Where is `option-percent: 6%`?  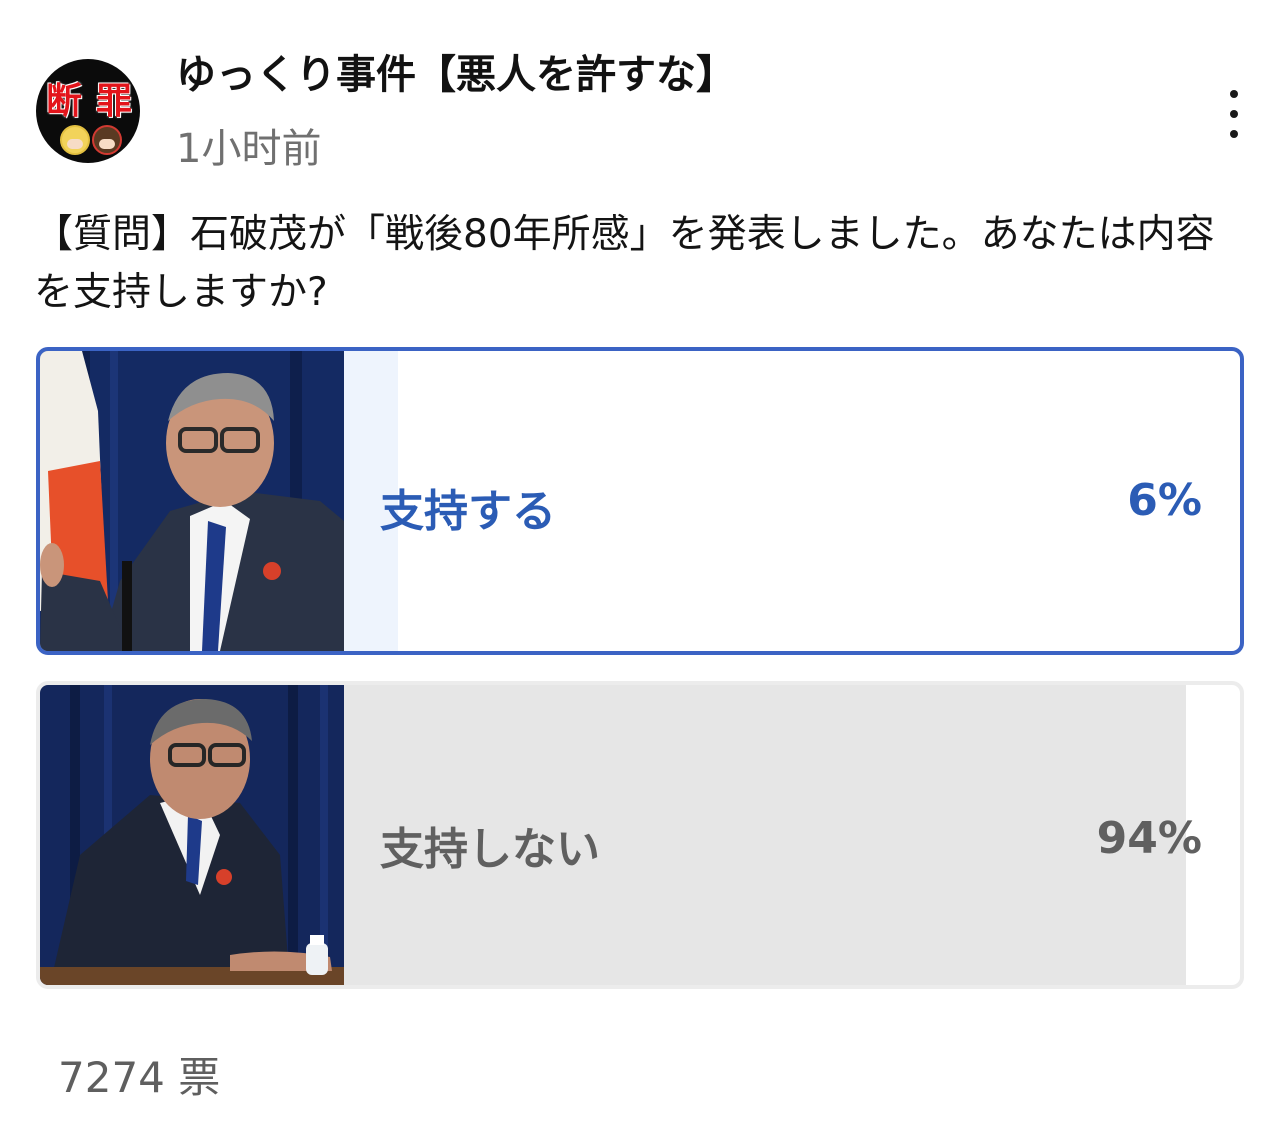 option-percent: 6% is located at coordinates (1164, 500).